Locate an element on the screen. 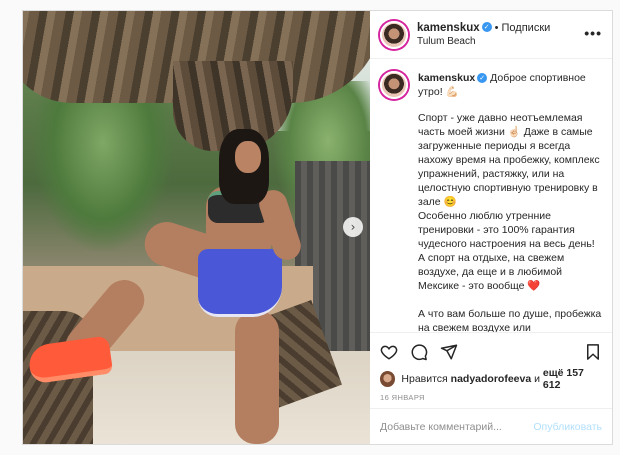 The height and width of the screenshot is (455, 620). comment-form: Опубликовать is located at coordinates (491, 426).